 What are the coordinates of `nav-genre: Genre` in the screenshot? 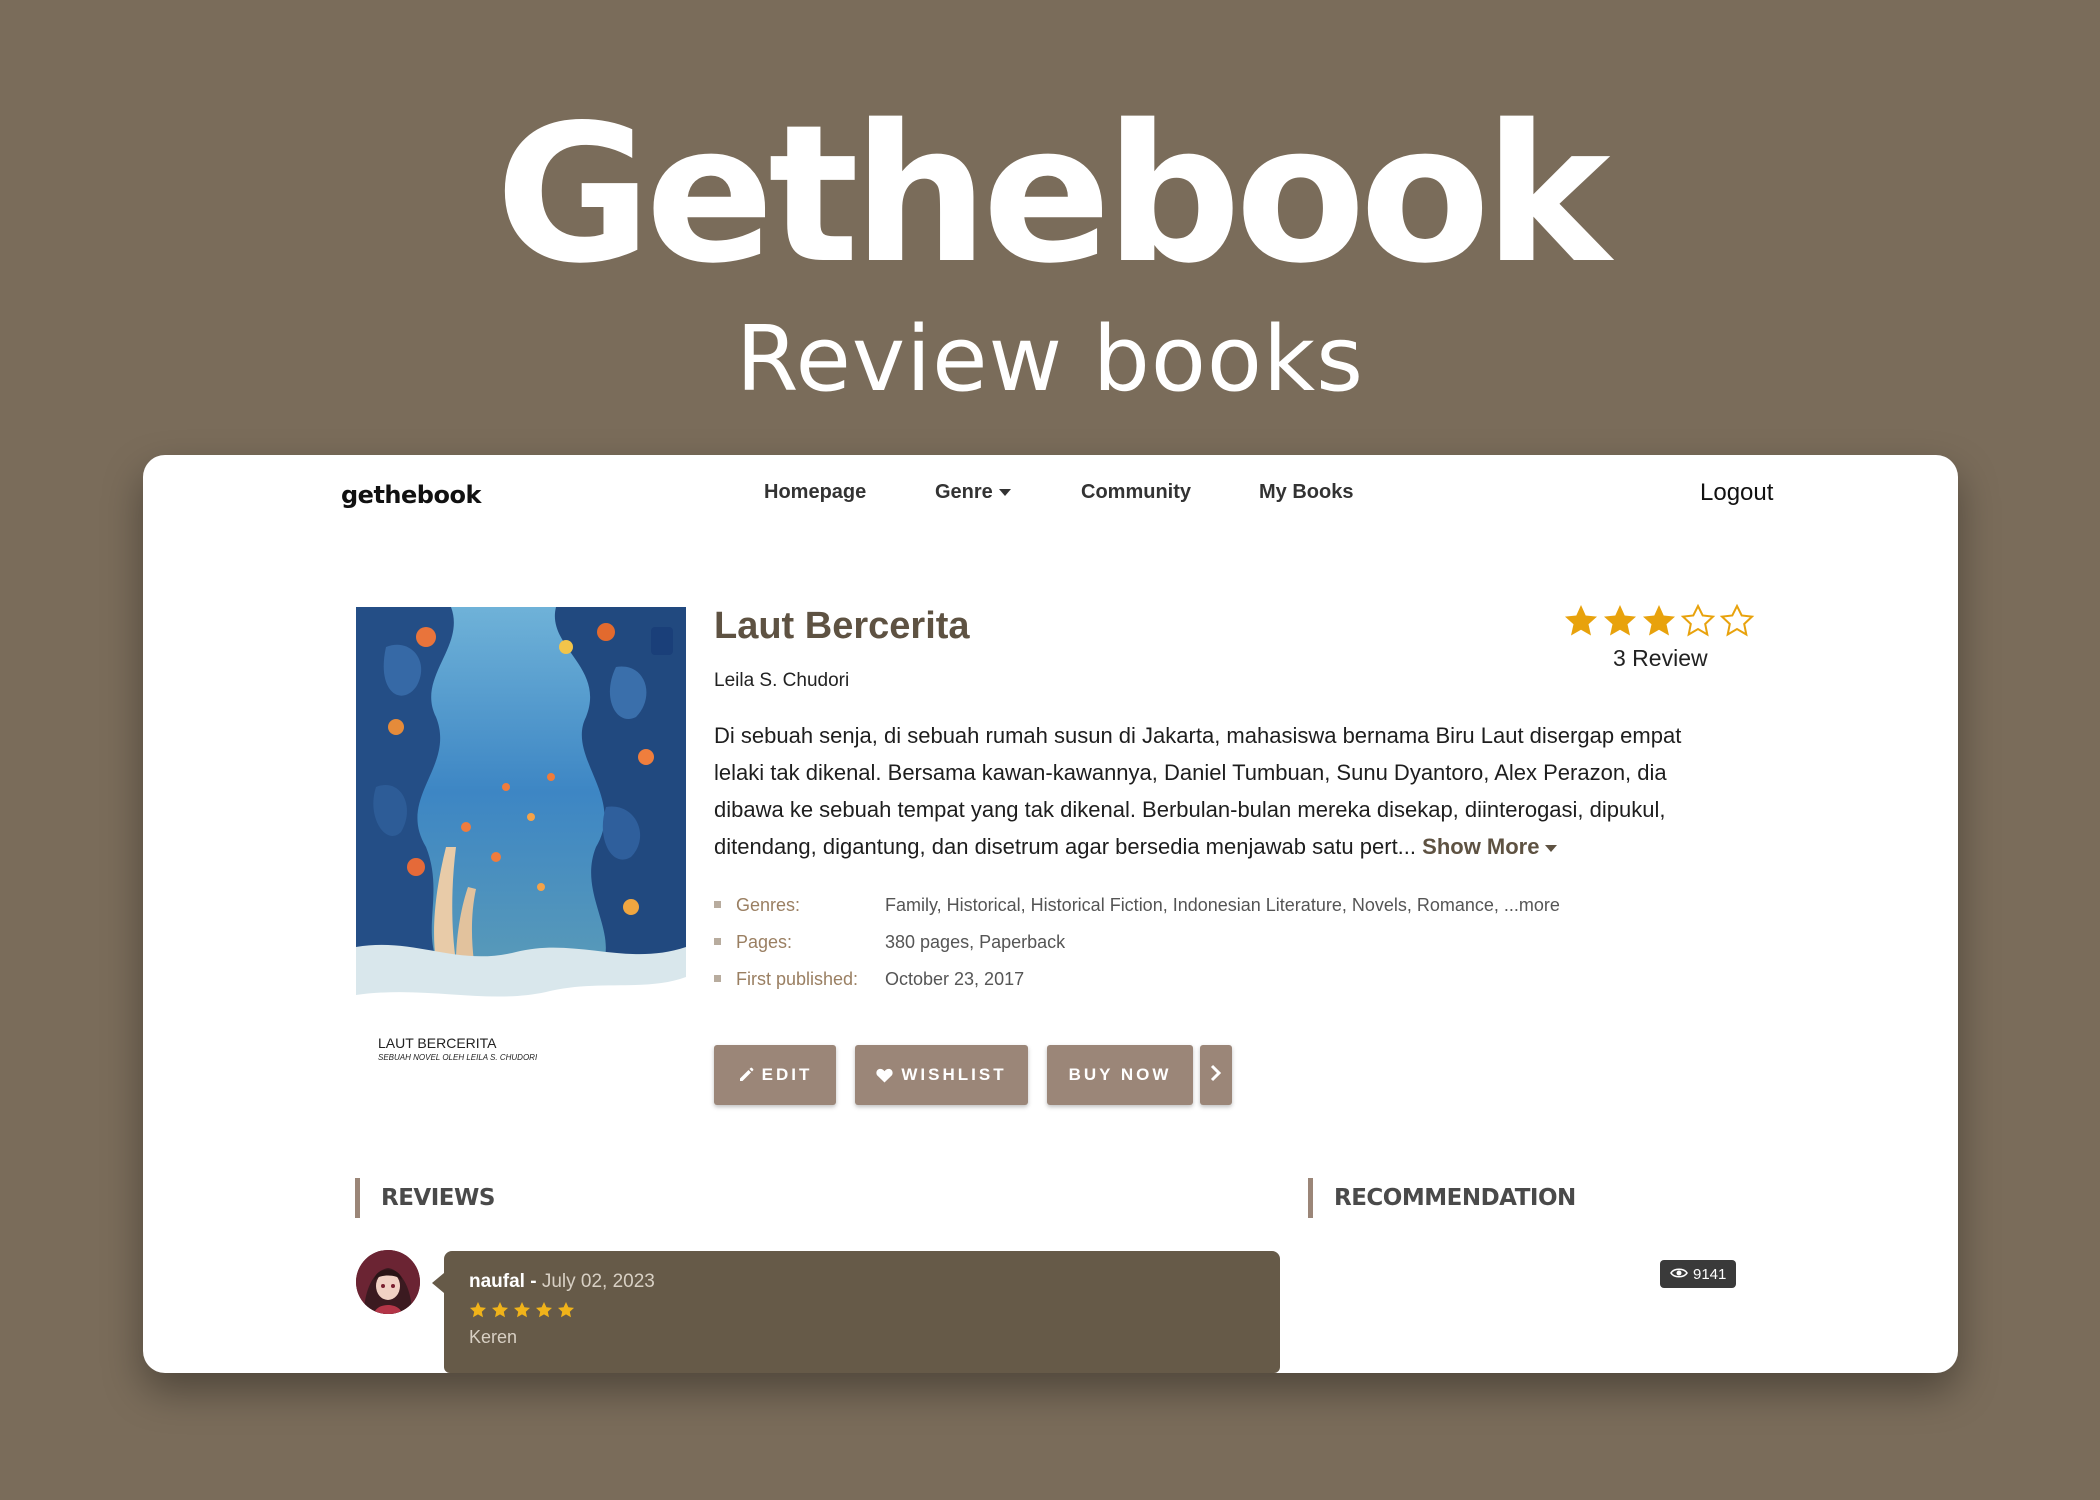 It's located at (973, 492).